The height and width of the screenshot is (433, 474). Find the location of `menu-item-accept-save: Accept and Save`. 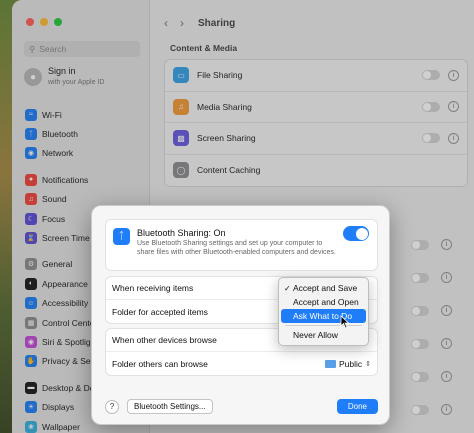

menu-item-accept-save: Accept and Save is located at coordinates (323, 288).